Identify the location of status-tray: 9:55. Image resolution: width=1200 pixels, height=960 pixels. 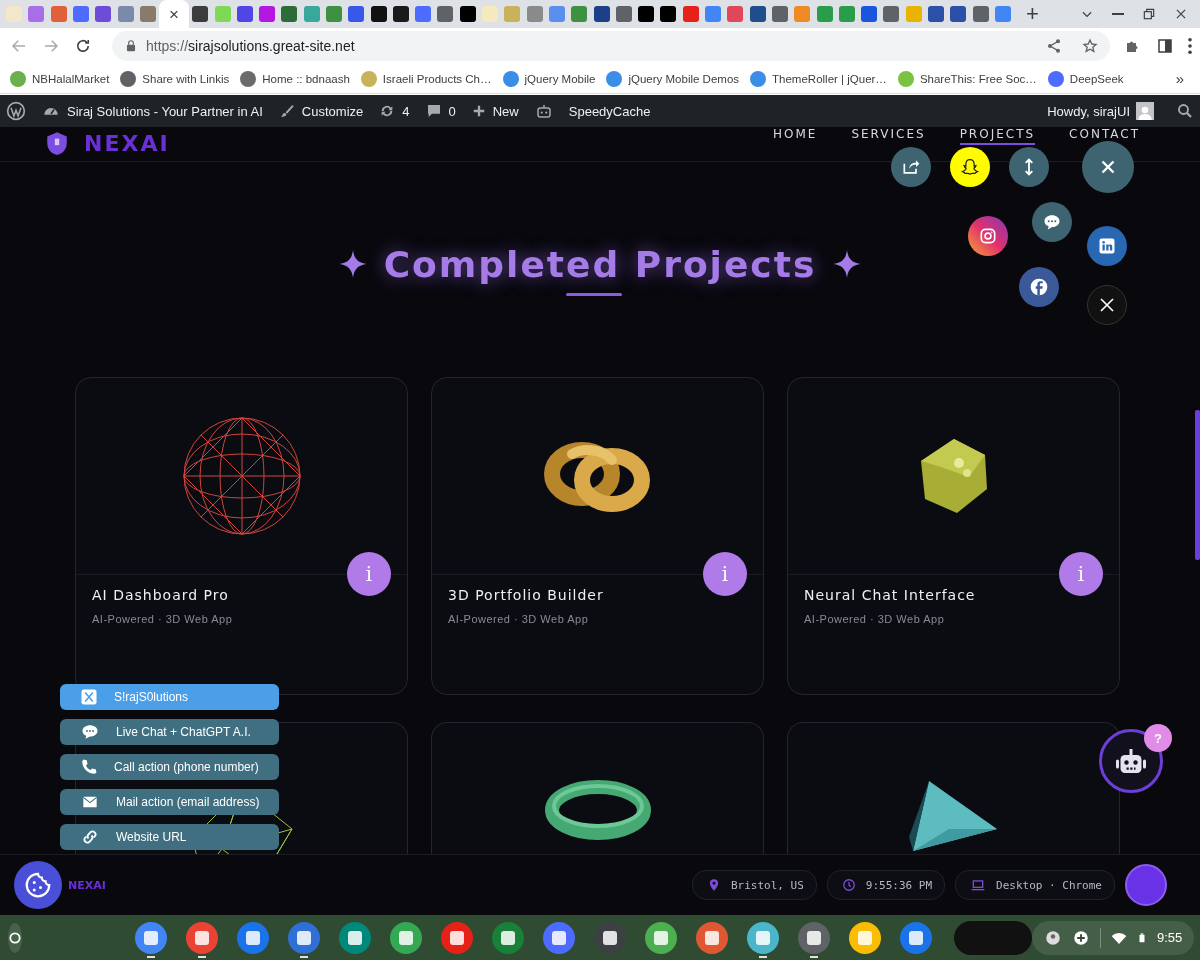
(1113, 937).